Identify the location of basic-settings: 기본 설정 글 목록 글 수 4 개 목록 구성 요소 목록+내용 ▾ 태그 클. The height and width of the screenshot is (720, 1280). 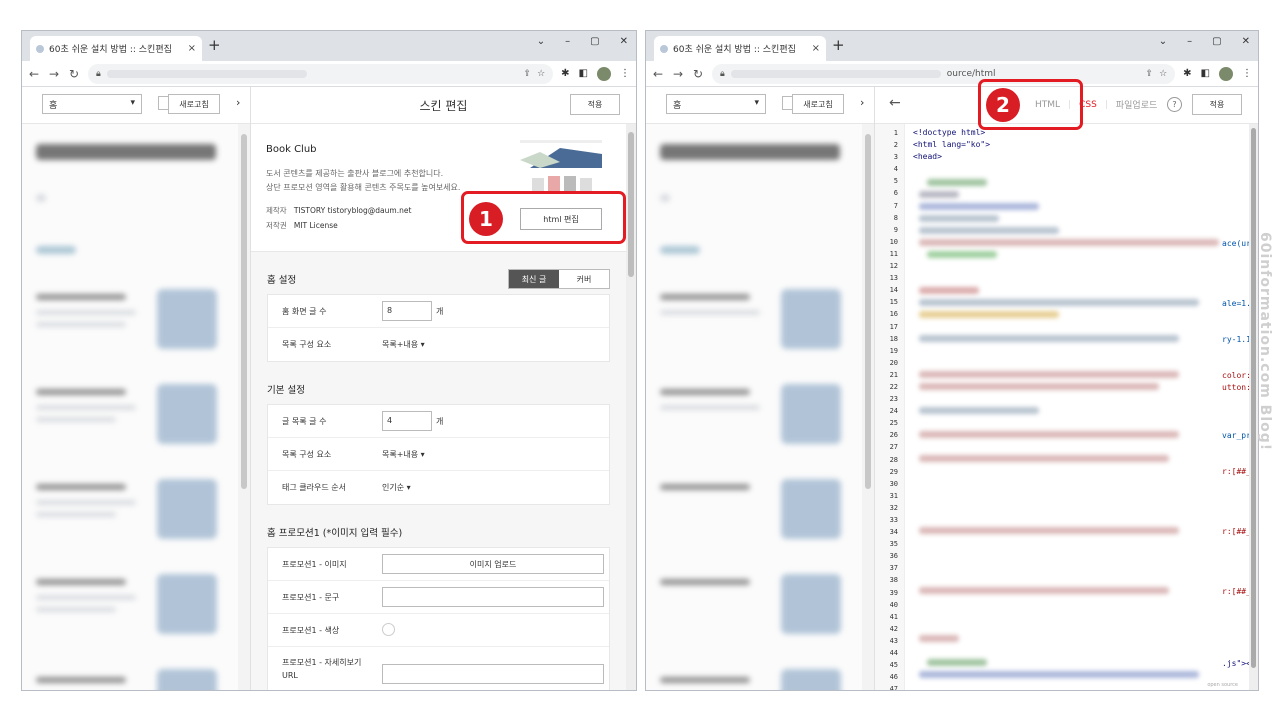
(438, 433).